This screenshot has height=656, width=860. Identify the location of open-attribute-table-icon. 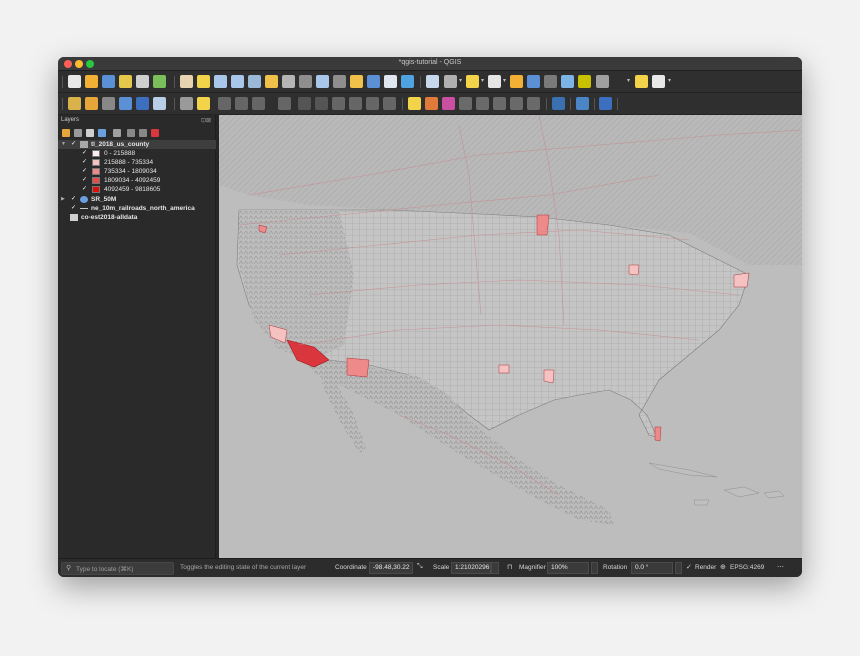
(533, 81).